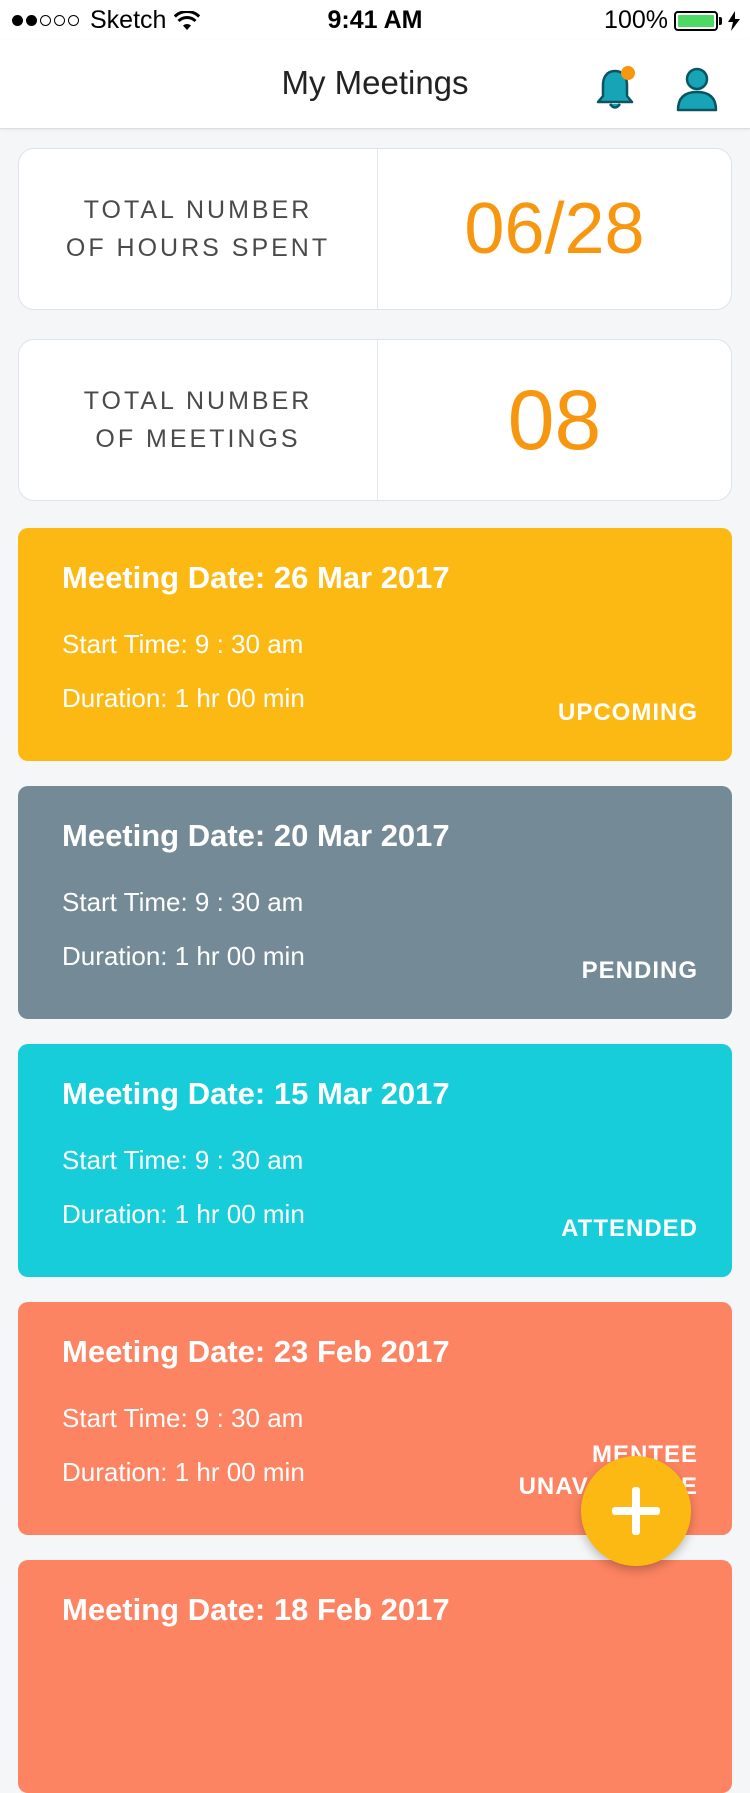  I want to click on hours-spent-label: TOTAL NUMBER OF HOURS SPENT, so click(198, 229).